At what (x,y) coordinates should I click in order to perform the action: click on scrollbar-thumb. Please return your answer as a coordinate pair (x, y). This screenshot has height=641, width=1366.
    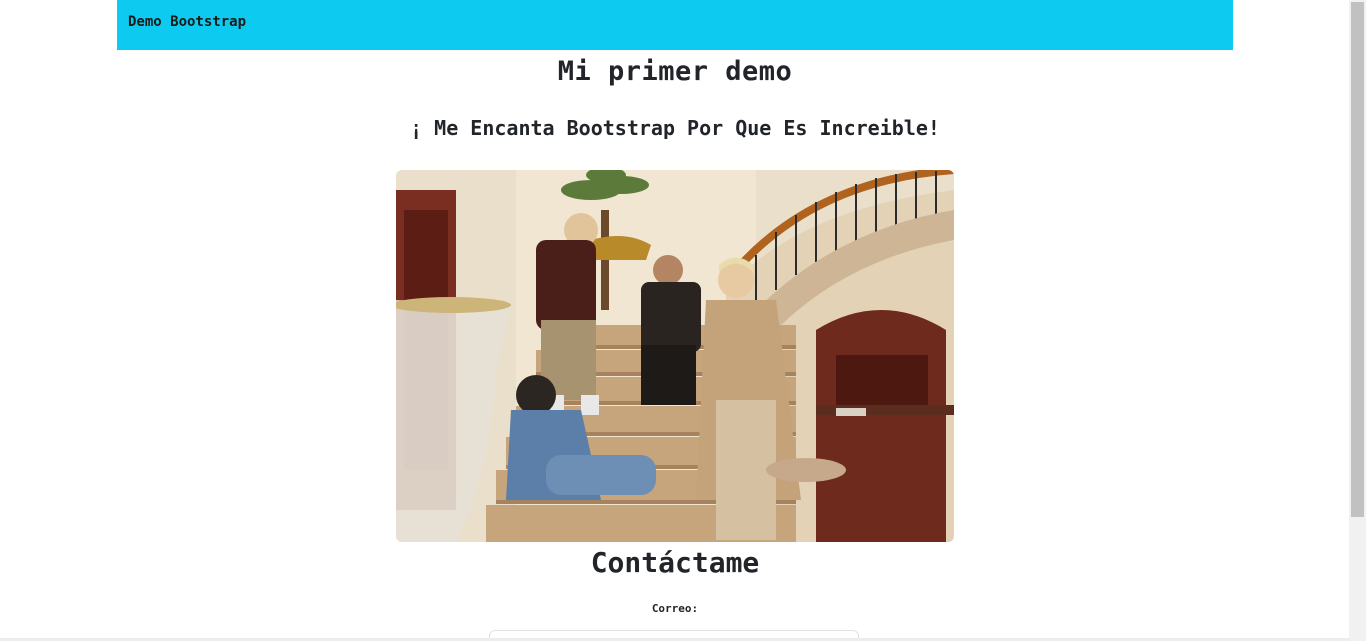
    Looking at the image, I should click on (1357, 259).